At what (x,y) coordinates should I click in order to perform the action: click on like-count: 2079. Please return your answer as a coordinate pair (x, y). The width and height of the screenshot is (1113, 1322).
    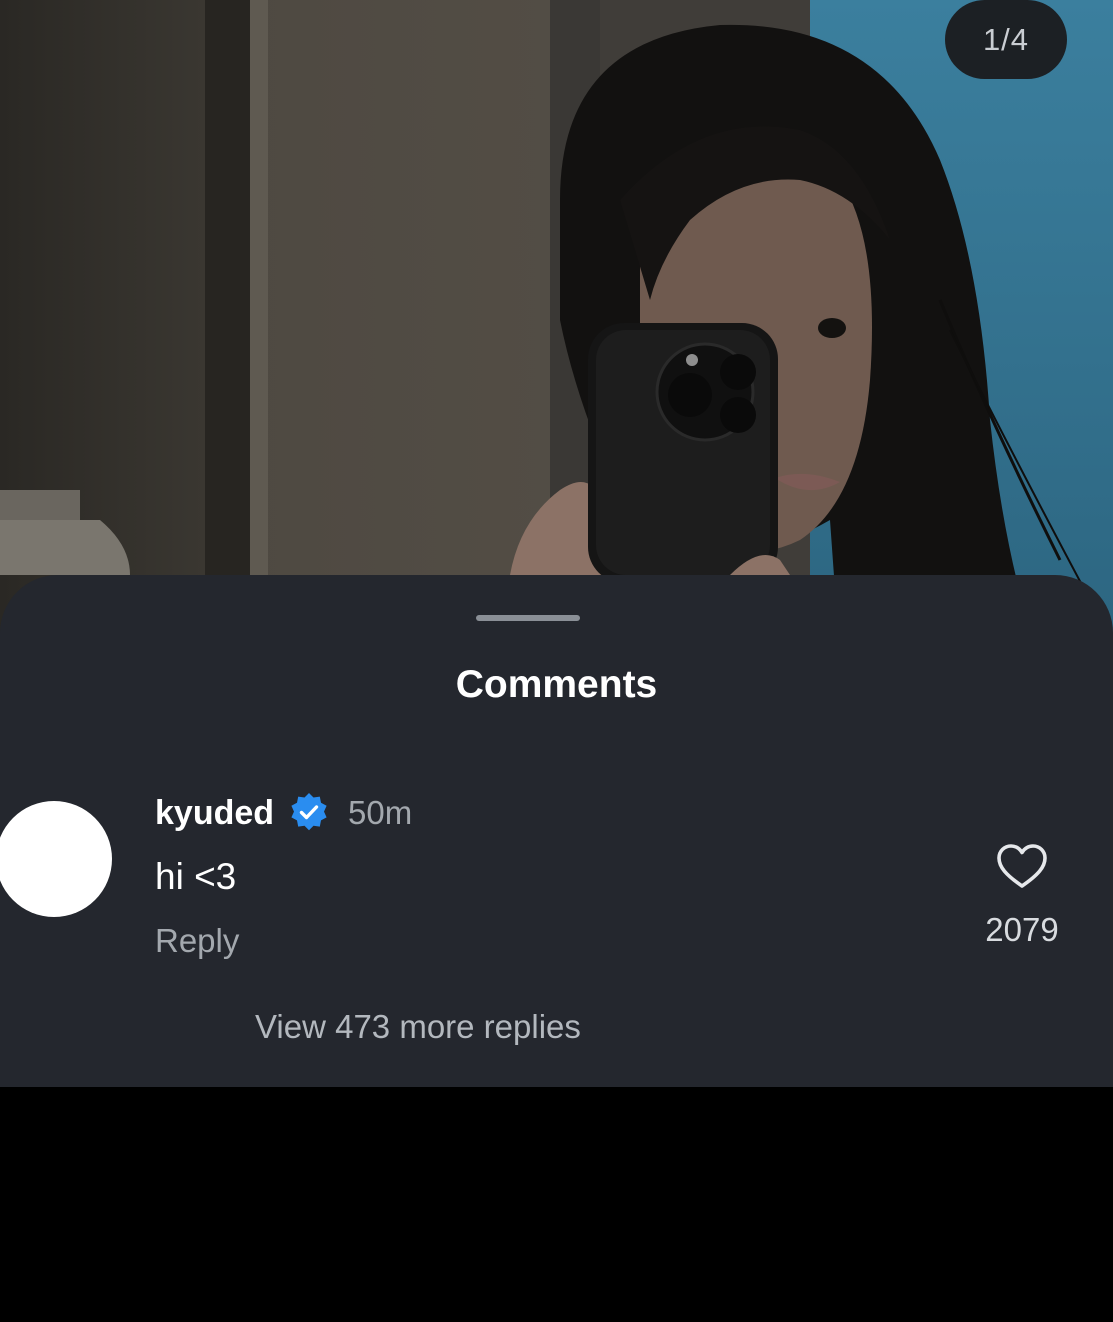
    Looking at the image, I should click on (1022, 929).